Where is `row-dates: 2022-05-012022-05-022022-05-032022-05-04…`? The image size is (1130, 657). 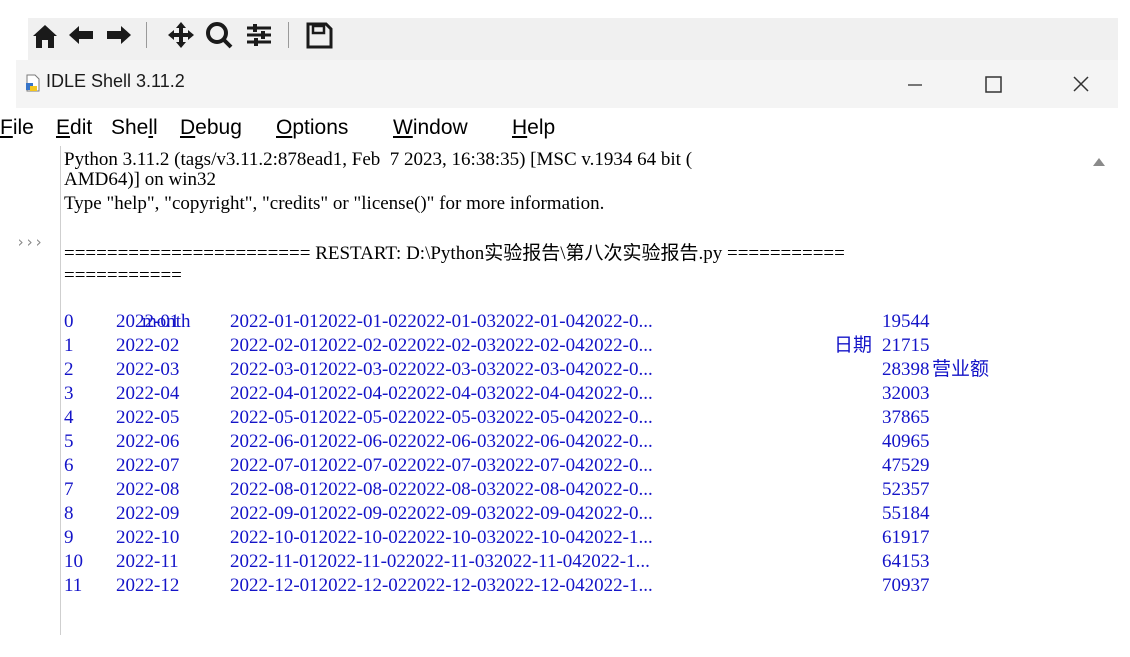
row-dates: 2022-05-012022-05-022022-05-032022-05-04… is located at coordinates (441, 417).